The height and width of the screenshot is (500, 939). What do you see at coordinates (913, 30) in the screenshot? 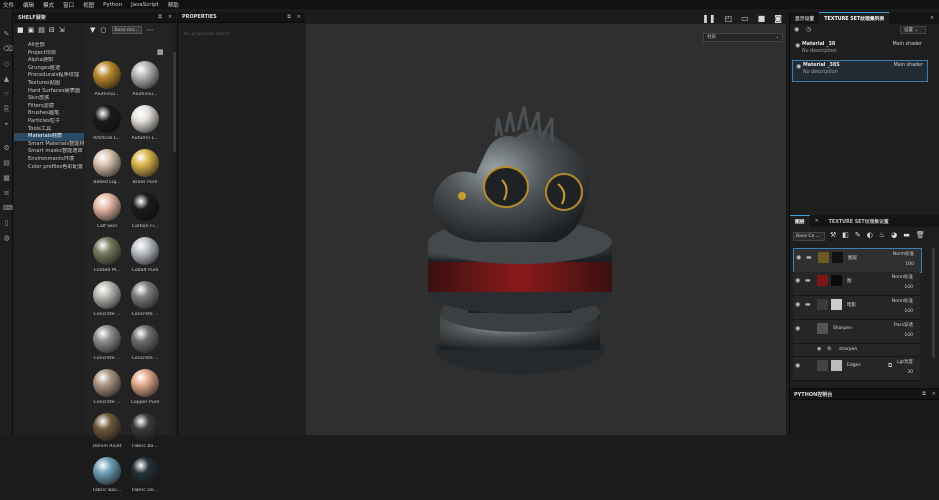
I see `settings-dropdown: 设置 ⌄` at bounding box center [913, 30].